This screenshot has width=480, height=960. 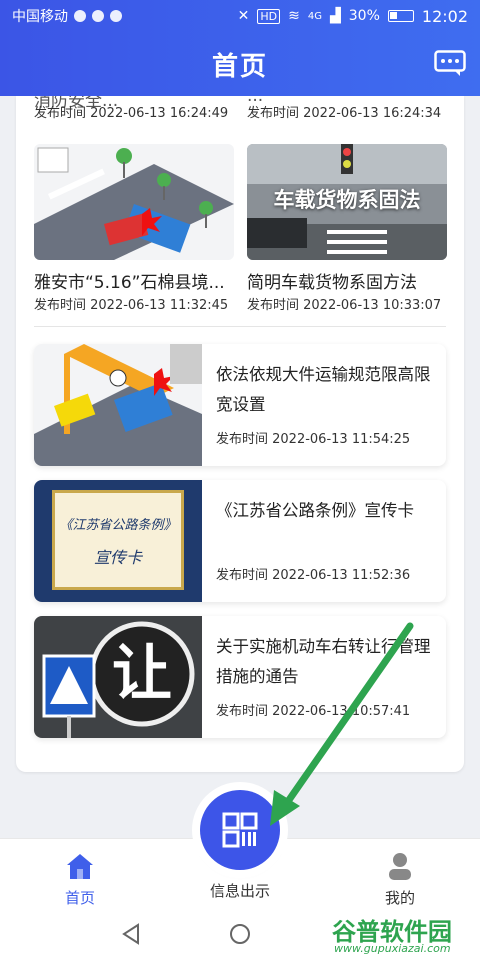 I want to click on annotation-arrow-icon, so click(x=342, y=724).